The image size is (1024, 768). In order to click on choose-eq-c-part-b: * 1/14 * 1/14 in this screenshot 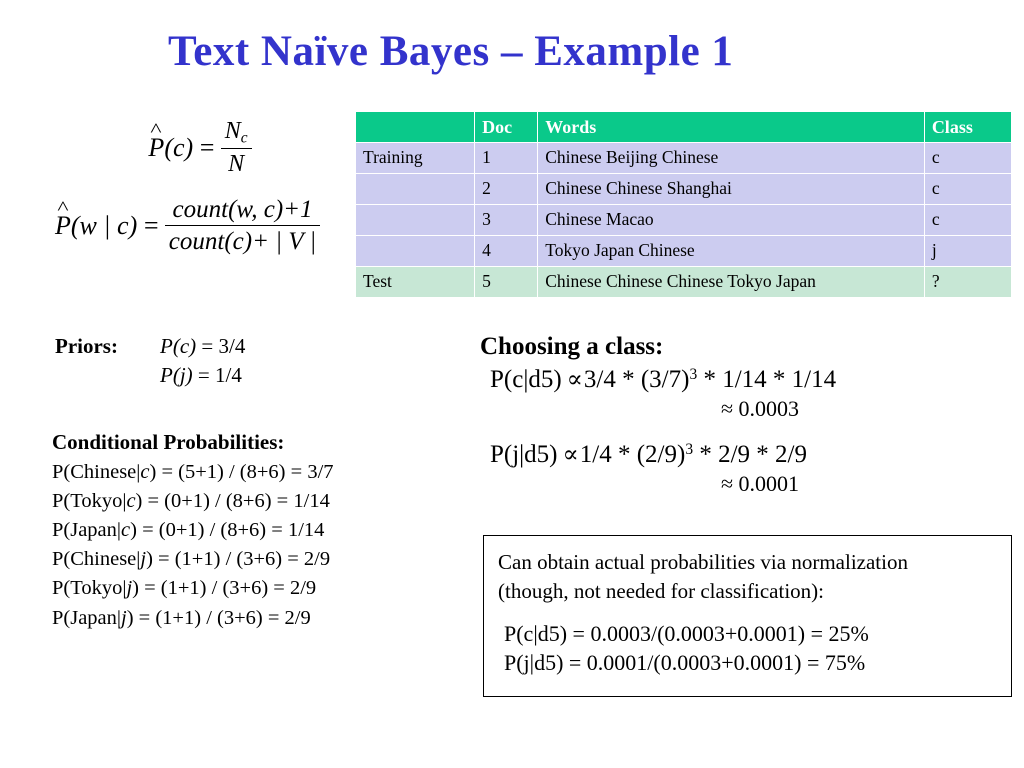, I will do `click(767, 379)`.